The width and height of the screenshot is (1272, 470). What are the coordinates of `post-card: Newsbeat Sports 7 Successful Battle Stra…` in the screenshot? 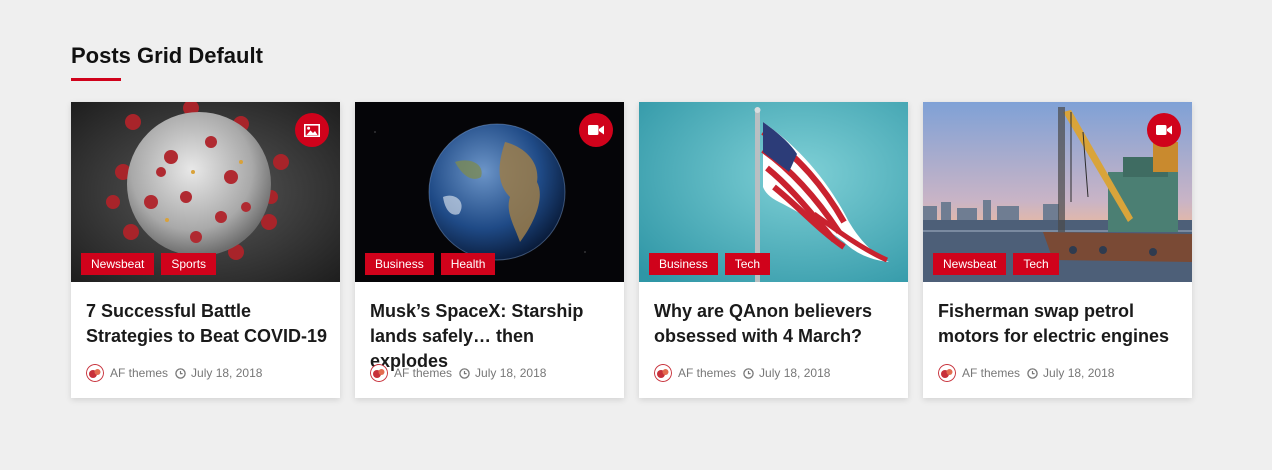 It's located at (205, 250).